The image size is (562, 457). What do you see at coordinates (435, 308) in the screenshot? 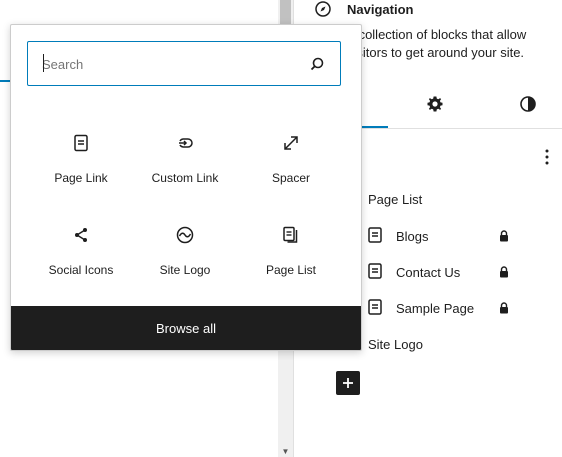
I see `list-item-sample-page: Sample Page` at bounding box center [435, 308].